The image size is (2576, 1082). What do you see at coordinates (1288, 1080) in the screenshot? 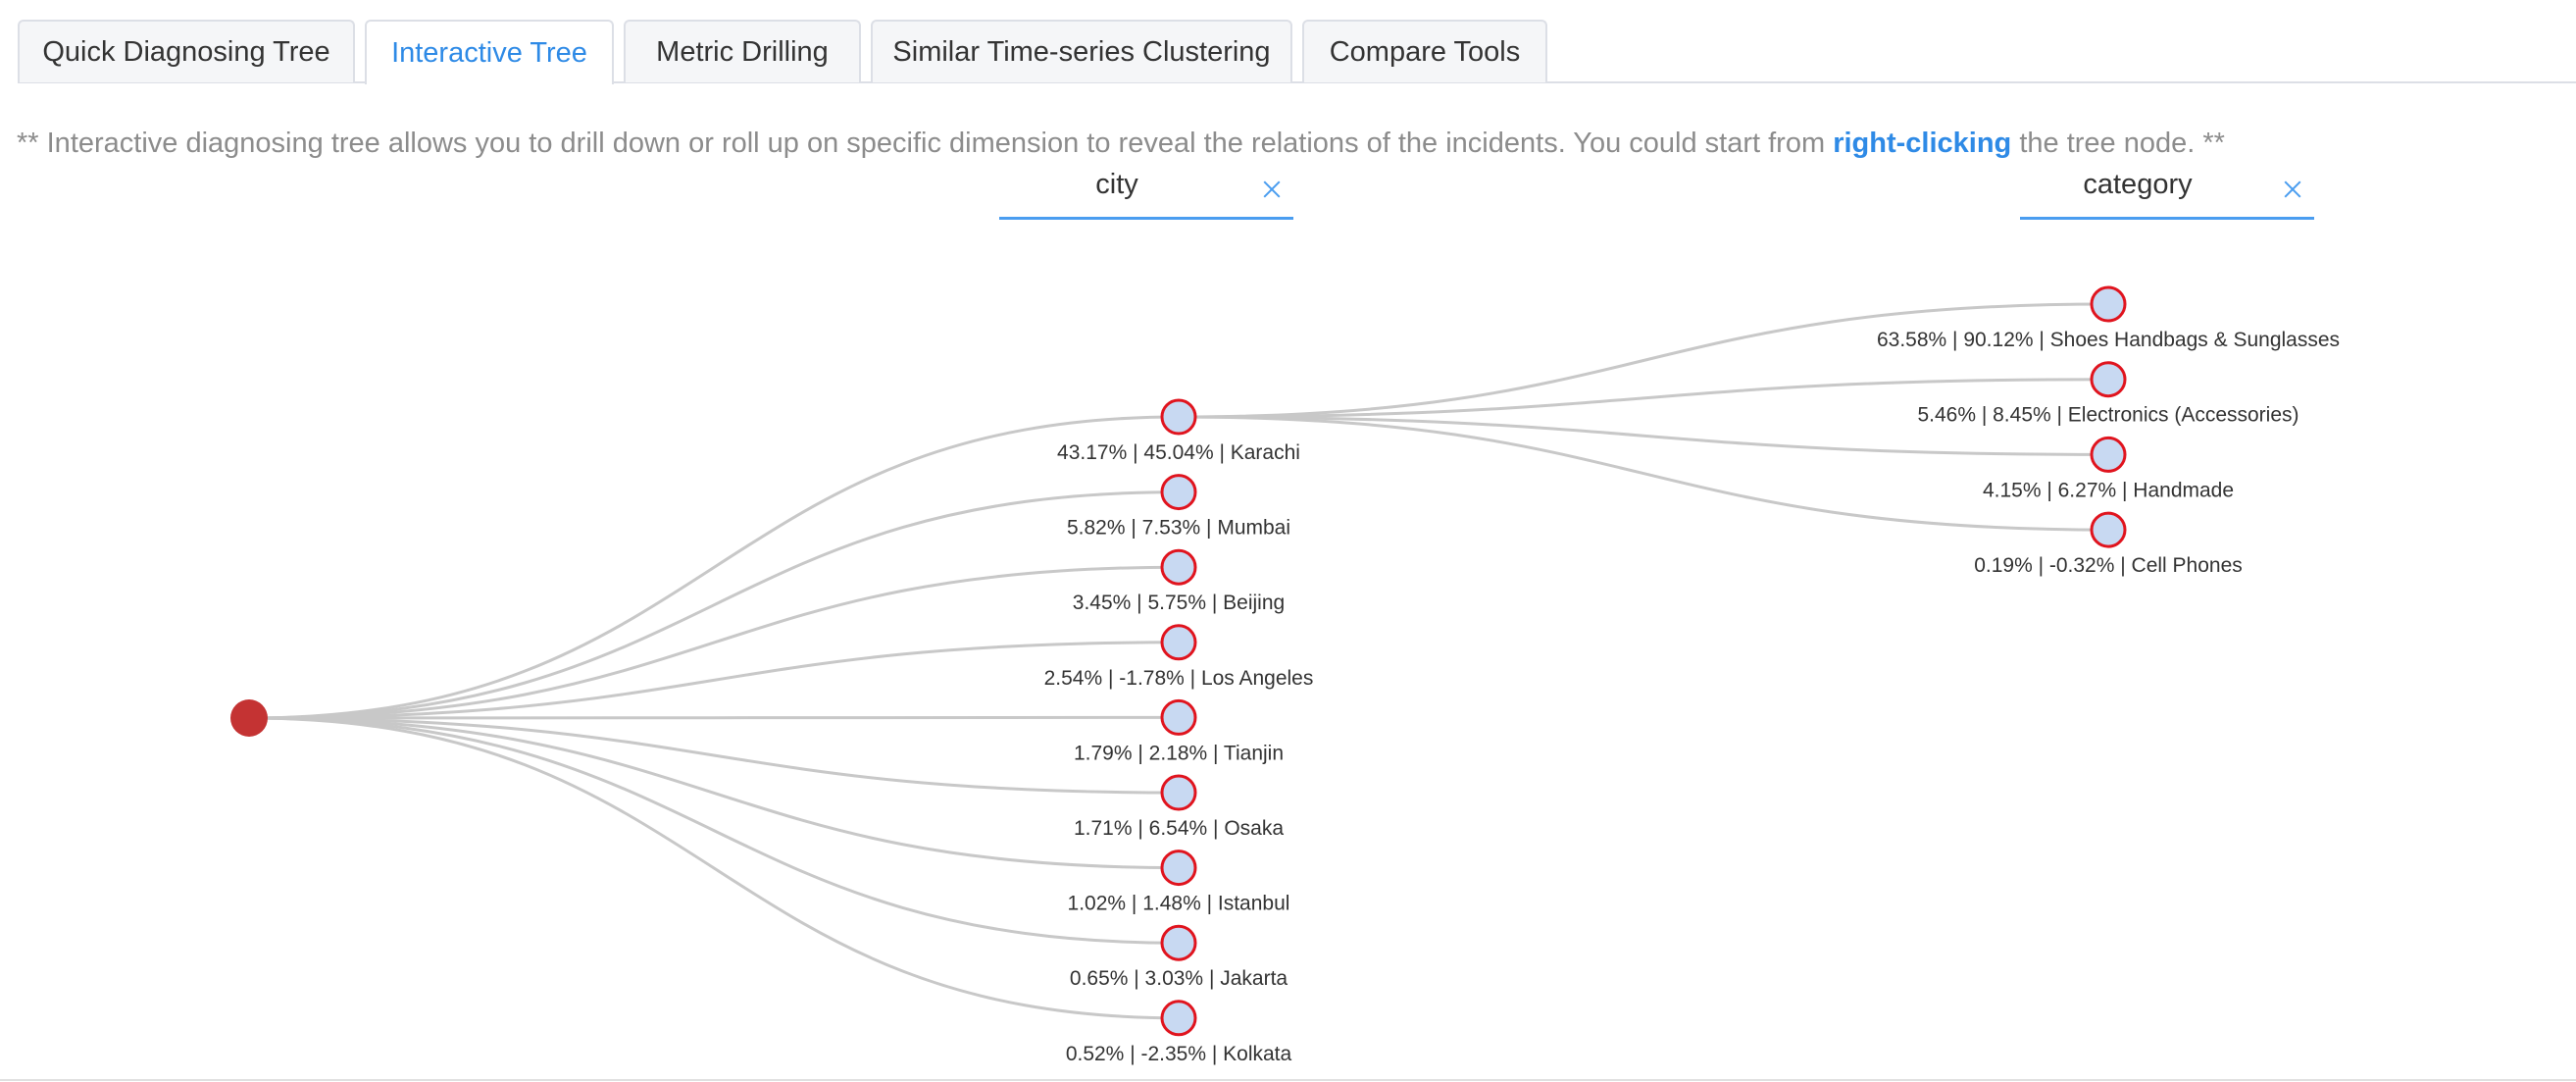
I see `bottom-divider` at bounding box center [1288, 1080].